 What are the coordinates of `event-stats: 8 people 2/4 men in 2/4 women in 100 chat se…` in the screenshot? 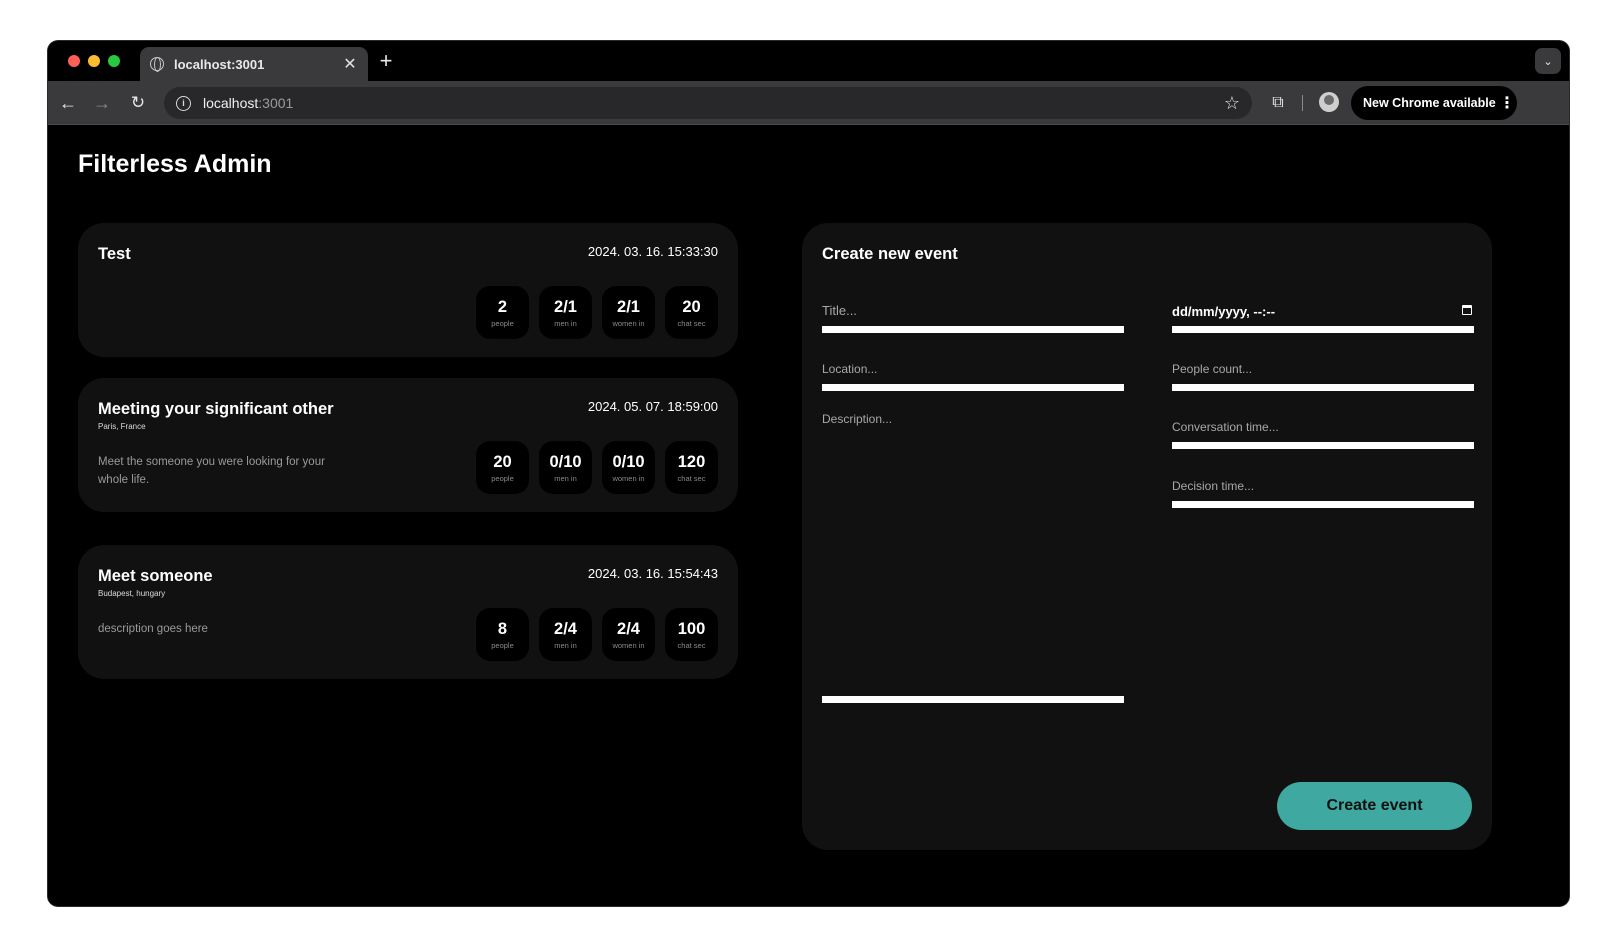 It's located at (597, 634).